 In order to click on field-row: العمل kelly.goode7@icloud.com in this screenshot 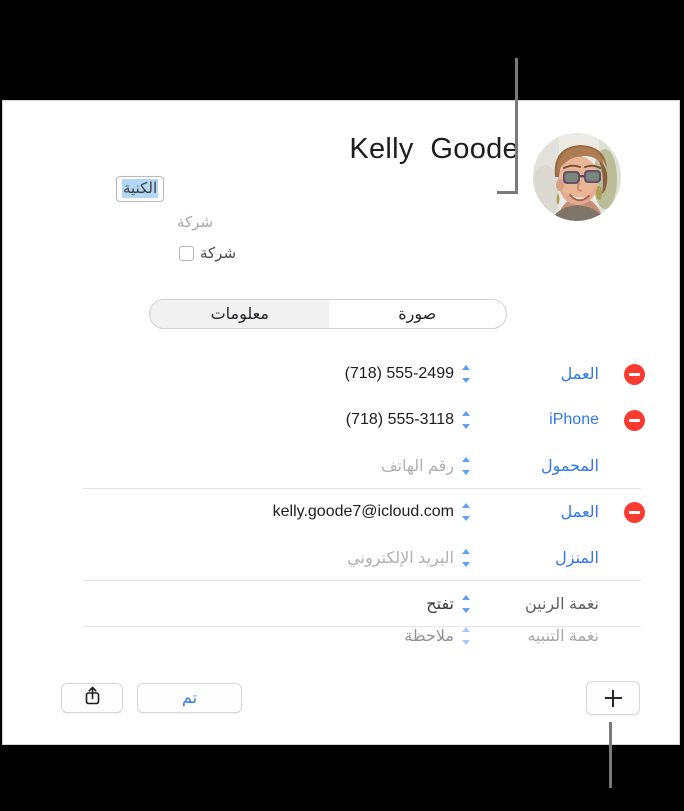, I will do `click(341, 512)`.